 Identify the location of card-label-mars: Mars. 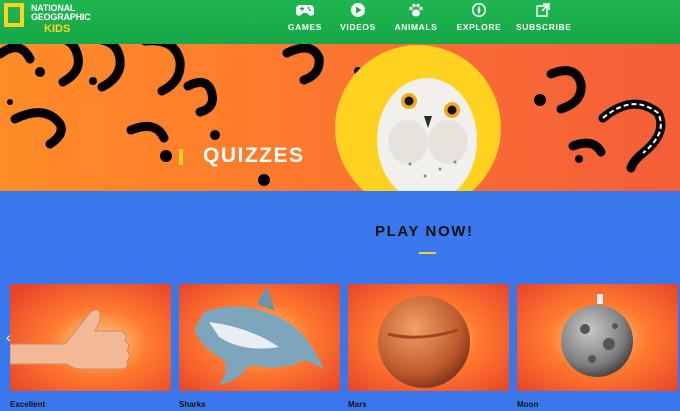
(357, 404).